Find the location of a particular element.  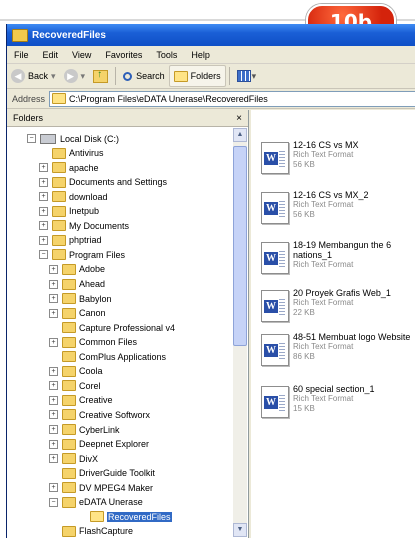

tree-item: + download is located at coordinates (73, 196).